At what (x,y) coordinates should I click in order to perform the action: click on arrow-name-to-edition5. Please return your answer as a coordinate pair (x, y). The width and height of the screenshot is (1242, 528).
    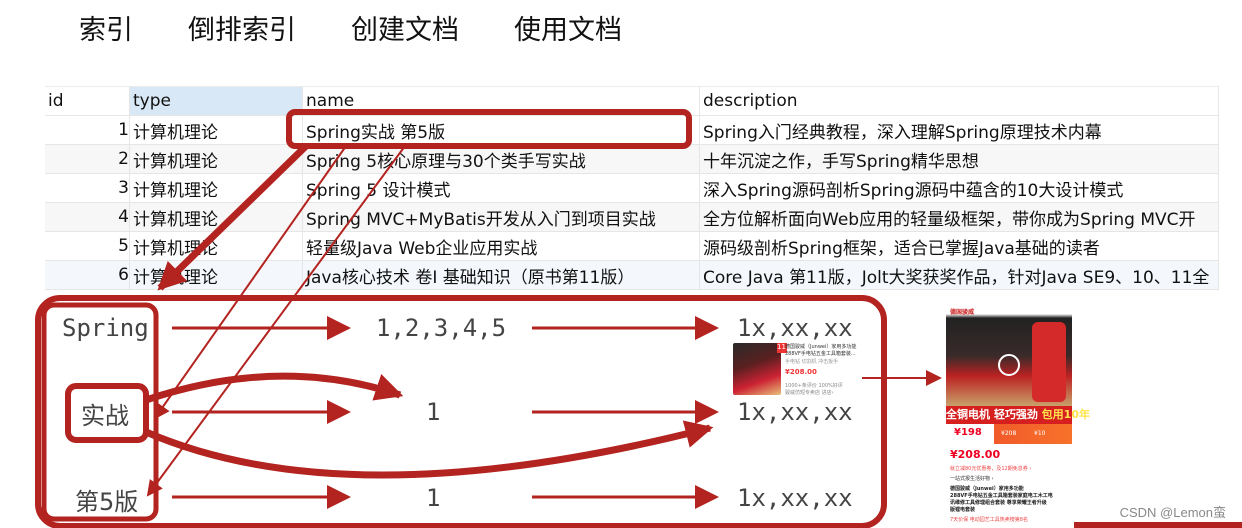
    Looking at the image, I should click on (276, 321).